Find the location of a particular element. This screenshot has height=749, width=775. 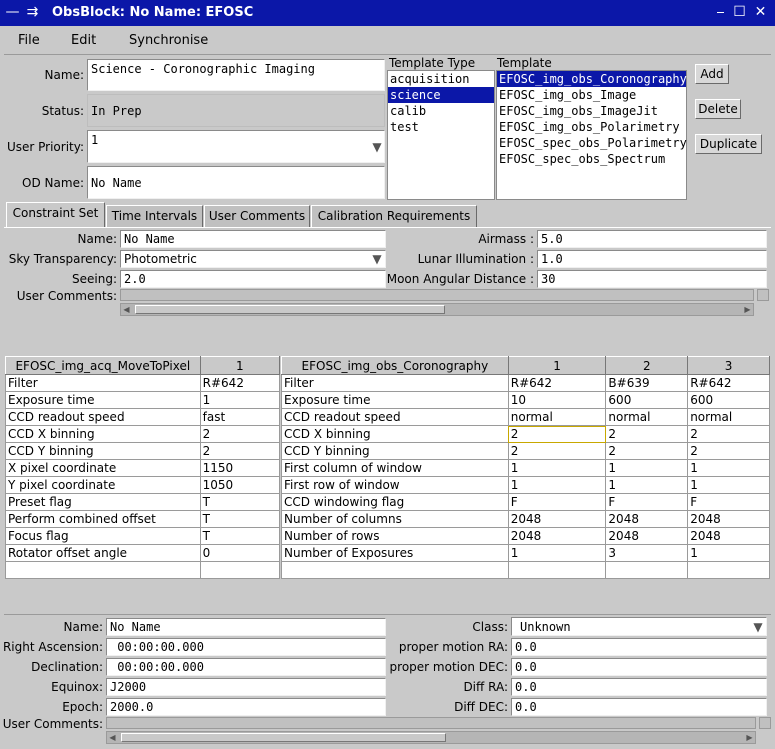

obs-header-col: 3 is located at coordinates (728, 365).